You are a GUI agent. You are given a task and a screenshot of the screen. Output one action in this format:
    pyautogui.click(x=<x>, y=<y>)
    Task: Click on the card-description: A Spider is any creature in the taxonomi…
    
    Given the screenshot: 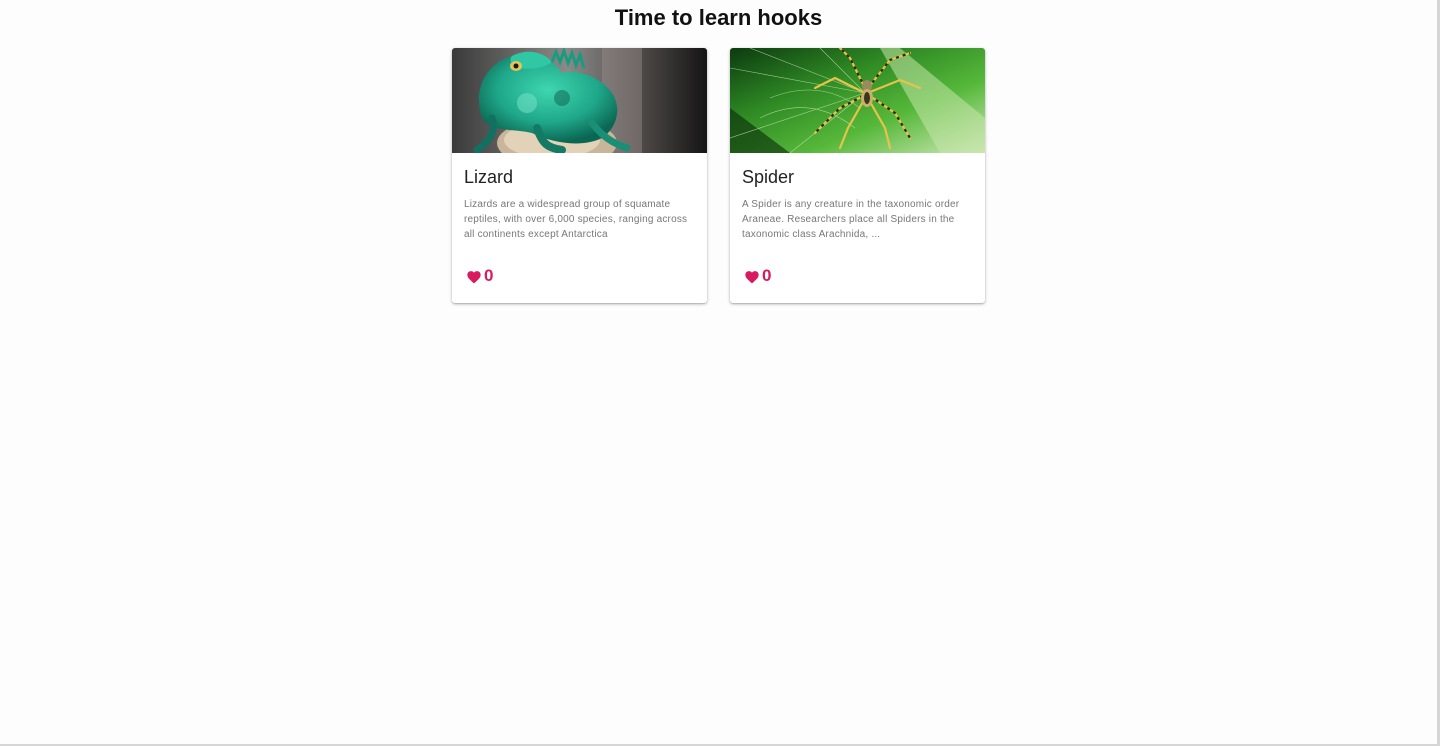 What is the action you would take?
    pyautogui.click(x=851, y=219)
    